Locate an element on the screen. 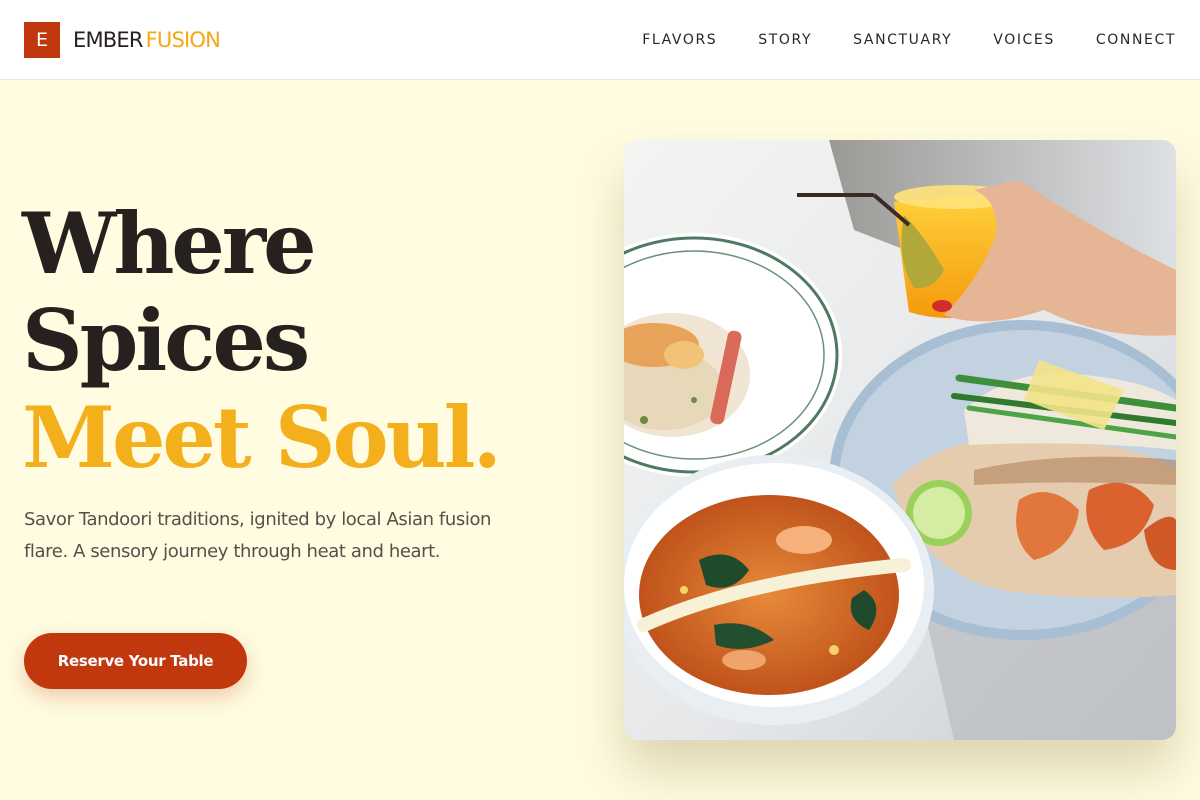 The width and height of the screenshot is (1200, 800). headline-line-3: Meet Soul. is located at coordinates (262, 437).